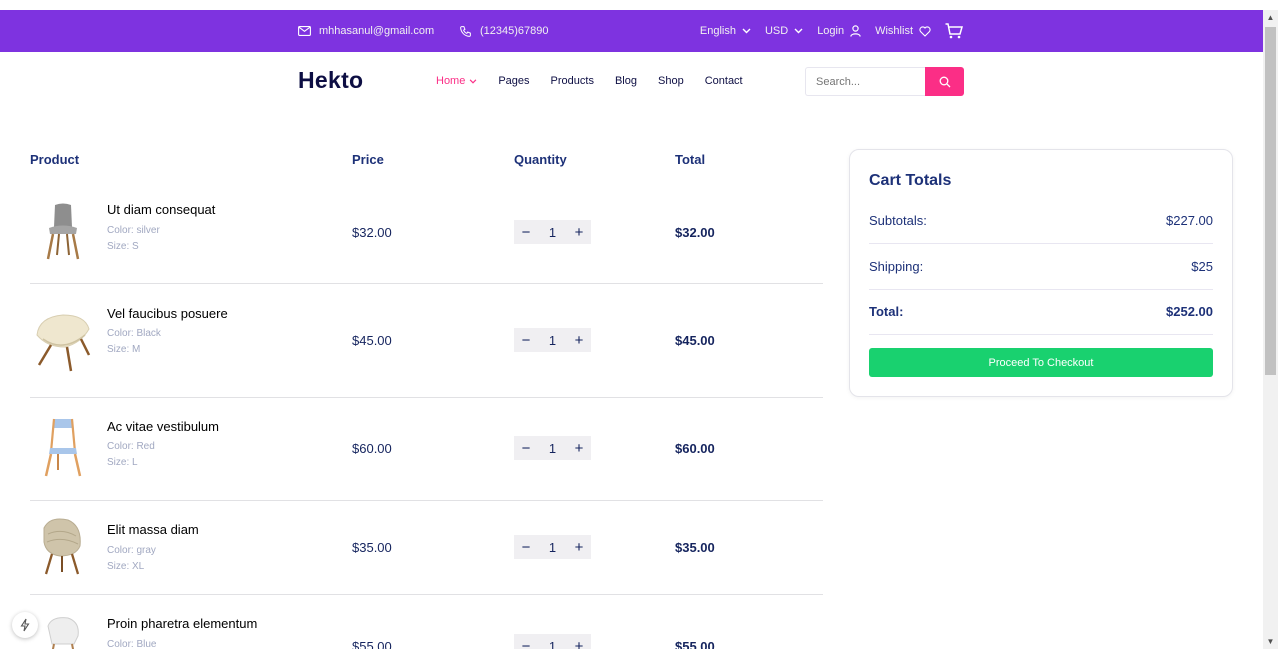  What do you see at coordinates (724, 81) in the screenshot?
I see `nav-item-contact: Contact` at bounding box center [724, 81].